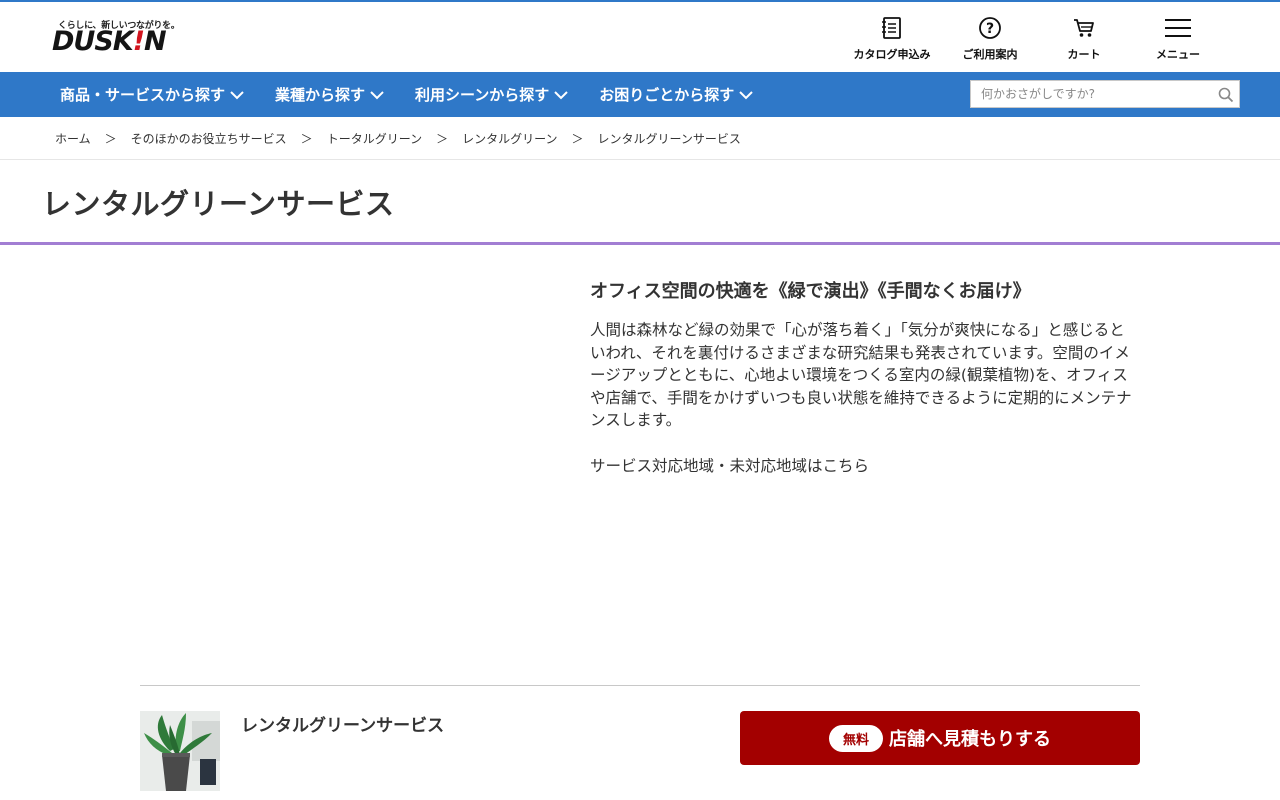 Image resolution: width=1280 pixels, height=800 pixels. What do you see at coordinates (1091, 94) in the screenshot?
I see `search-input` at bounding box center [1091, 94].